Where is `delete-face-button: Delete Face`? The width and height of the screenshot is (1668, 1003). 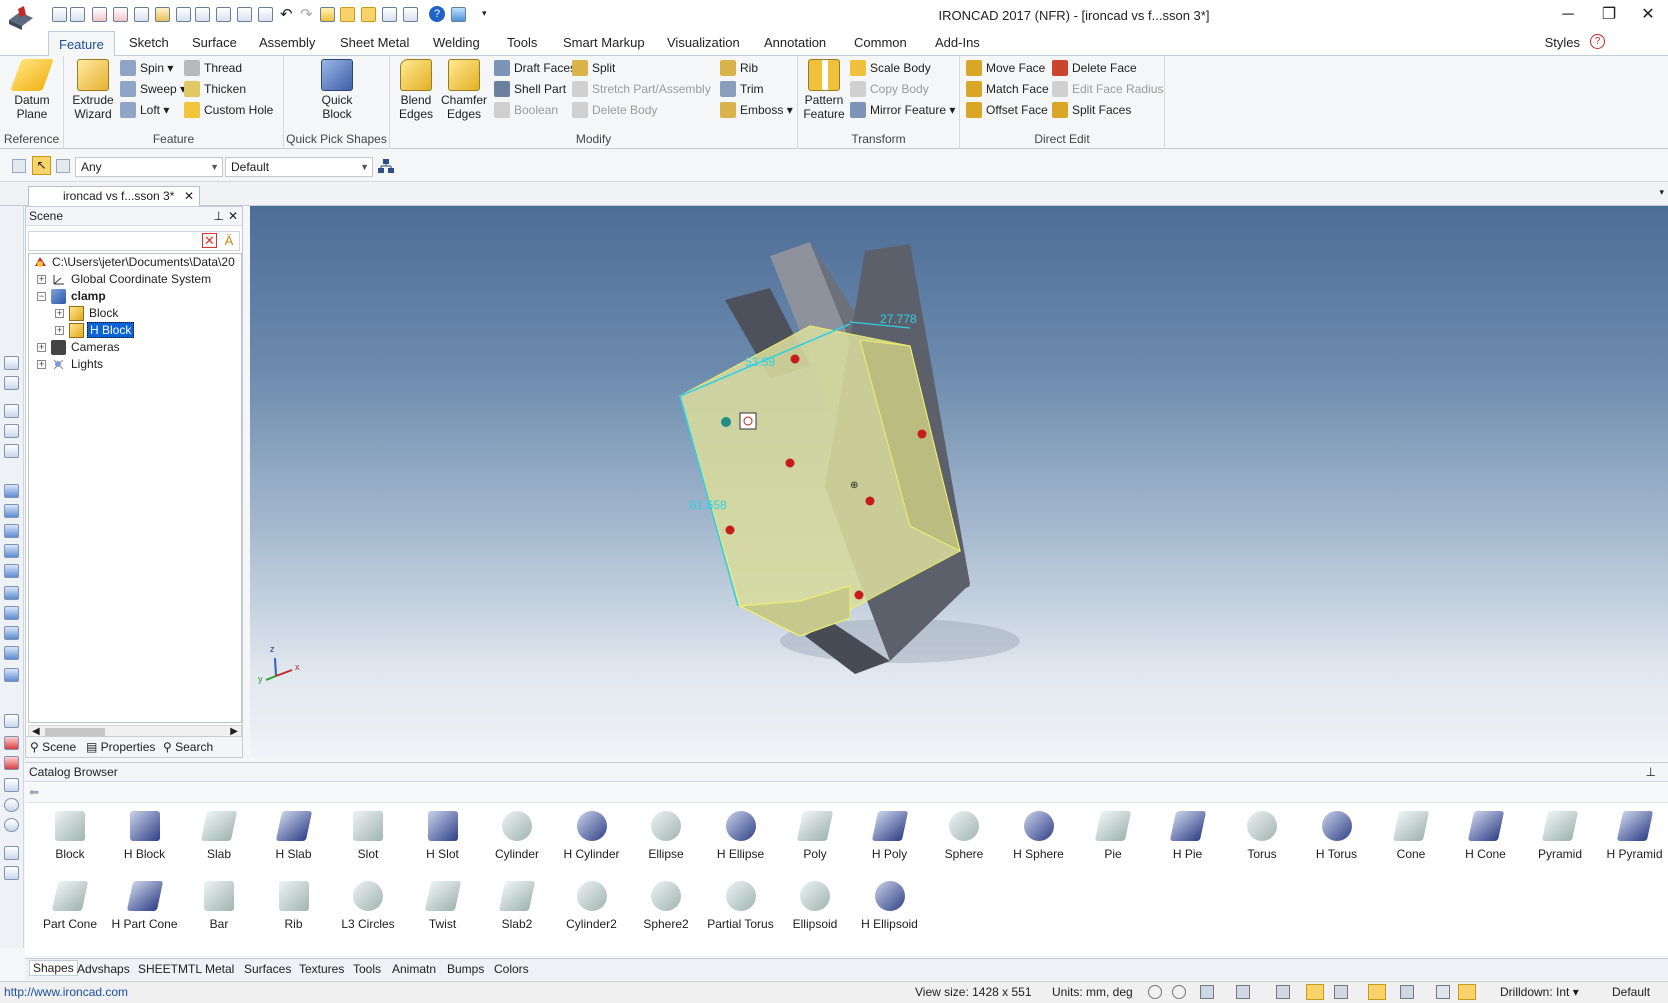 delete-face-button: Delete Face is located at coordinates (1094, 68).